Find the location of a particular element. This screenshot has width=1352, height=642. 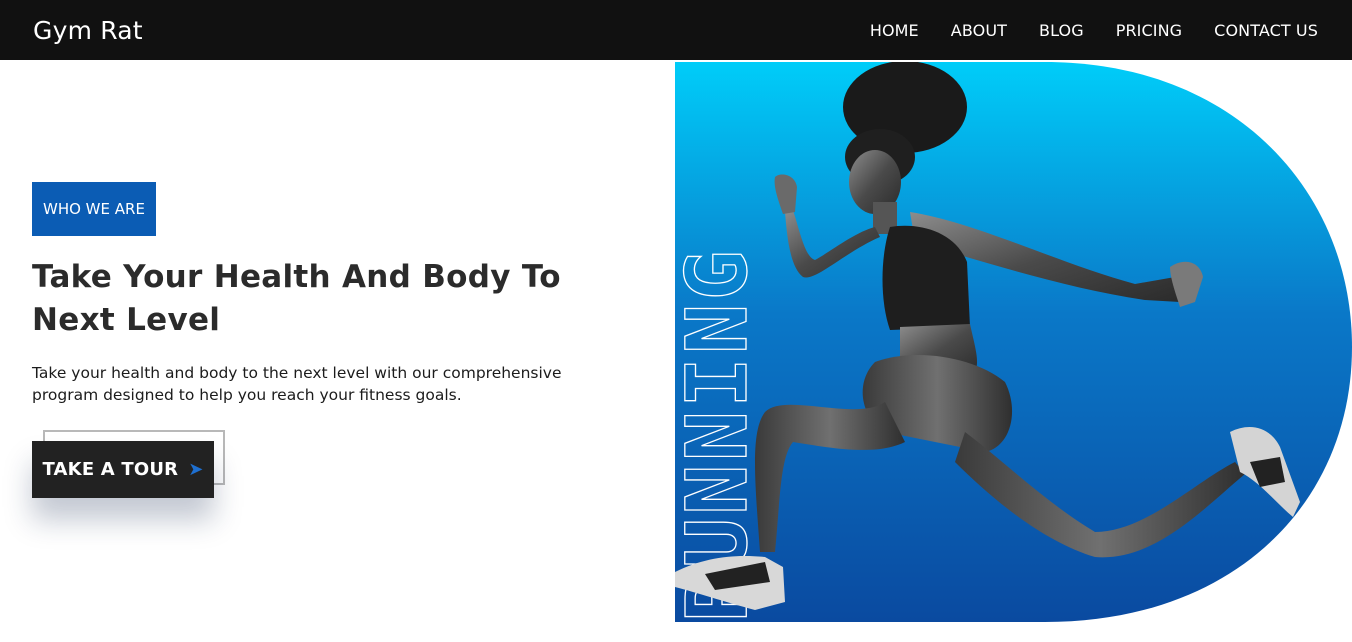

nav-link-home: HOME is located at coordinates (894, 30).